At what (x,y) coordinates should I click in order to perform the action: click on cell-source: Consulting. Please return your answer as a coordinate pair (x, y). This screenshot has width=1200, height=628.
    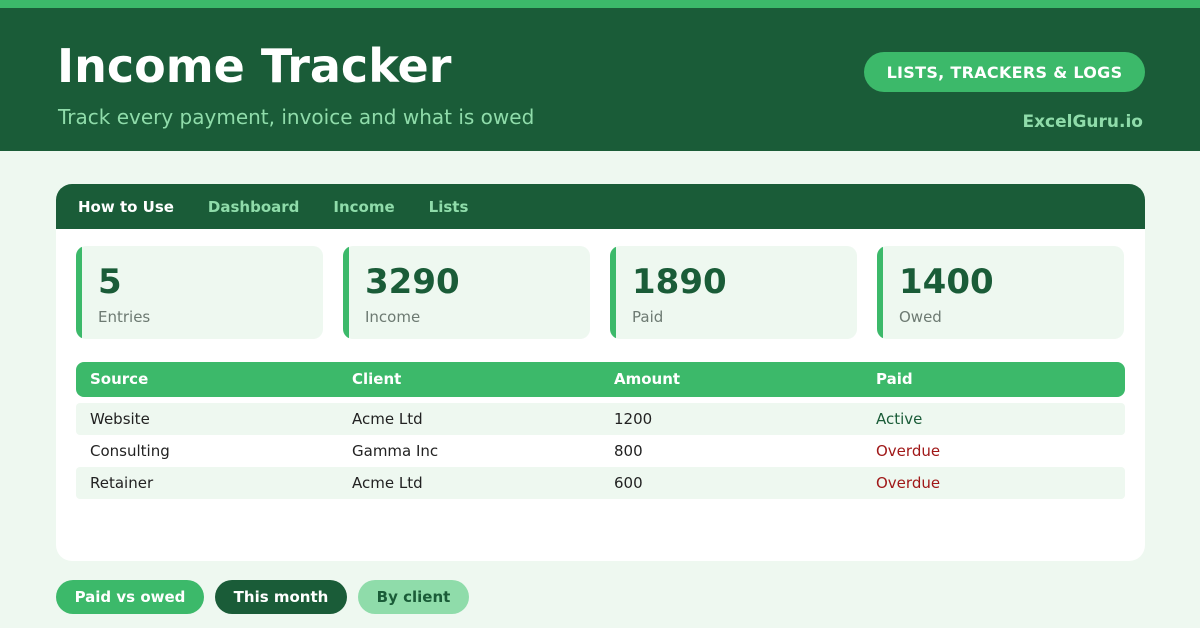
    Looking at the image, I should click on (130, 451).